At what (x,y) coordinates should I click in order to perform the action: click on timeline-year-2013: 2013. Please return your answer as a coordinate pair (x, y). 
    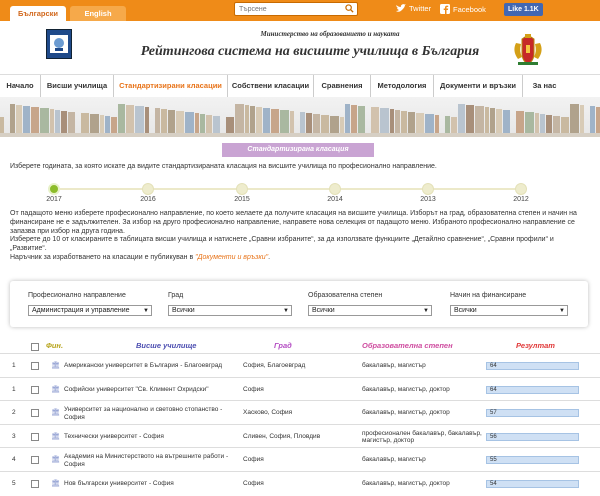
    Looking at the image, I should click on (428, 193).